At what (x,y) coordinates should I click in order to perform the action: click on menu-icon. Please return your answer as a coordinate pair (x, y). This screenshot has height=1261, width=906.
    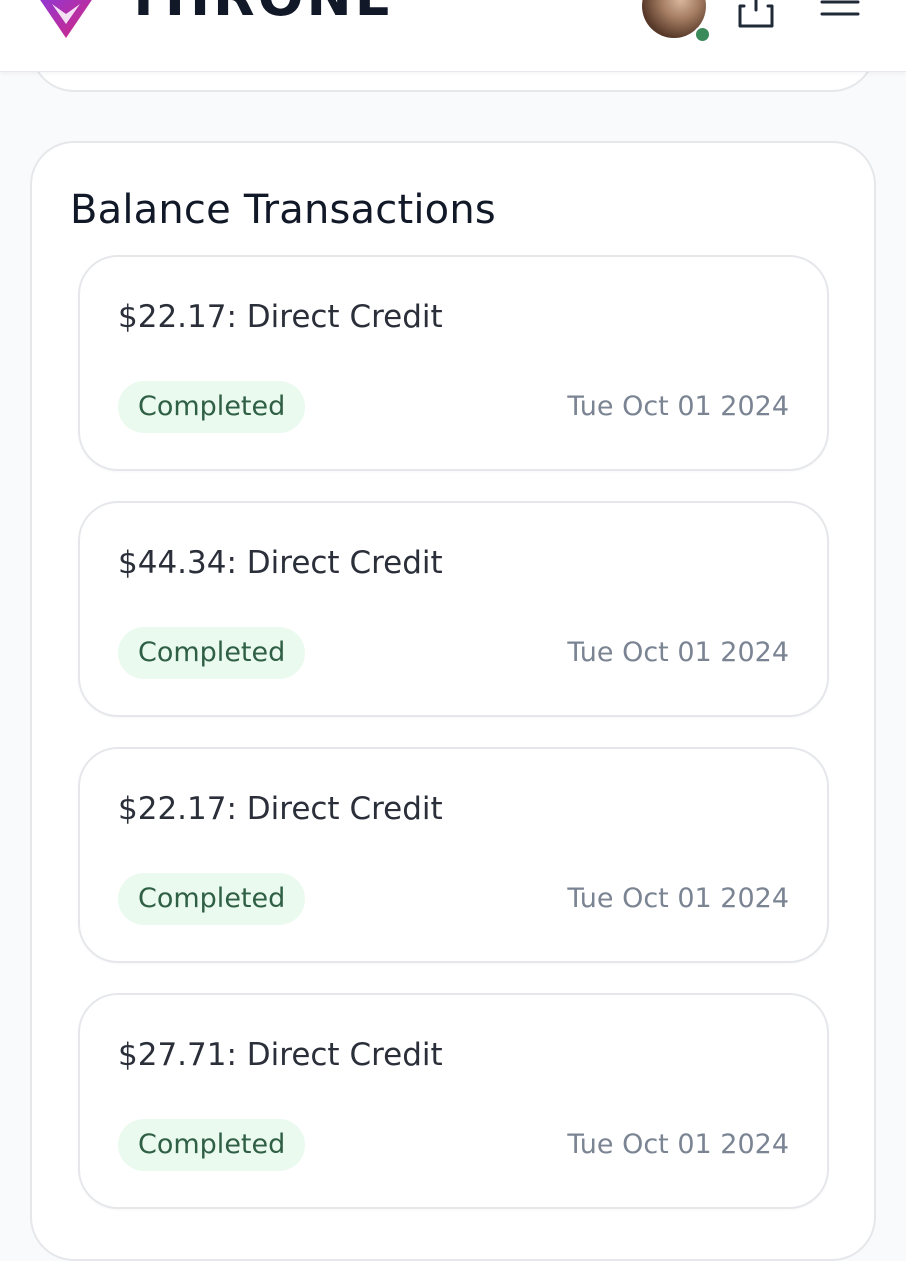
    Looking at the image, I should click on (840, 12).